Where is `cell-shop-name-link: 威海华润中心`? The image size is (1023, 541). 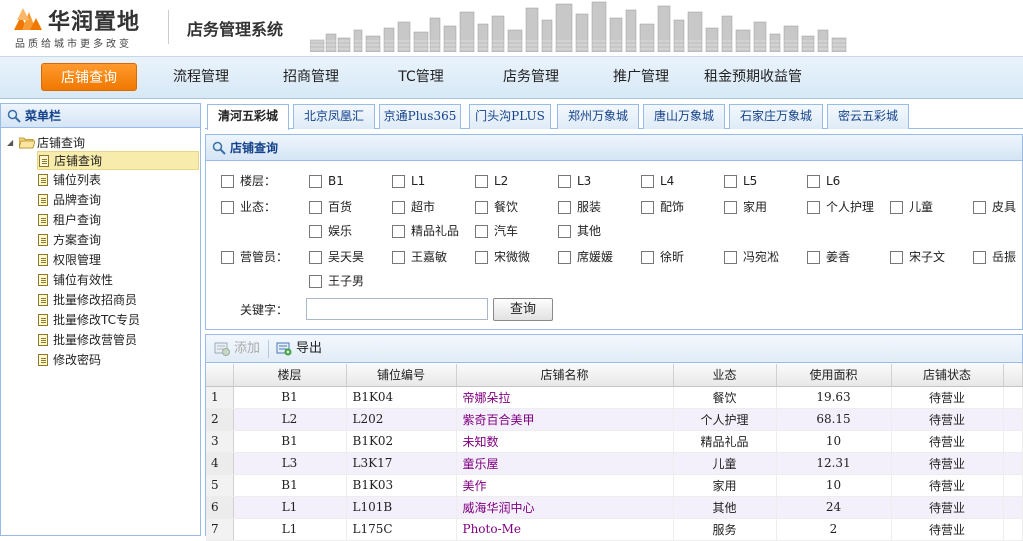 cell-shop-name-link: 威海华润中心 is located at coordinates (565, 507).